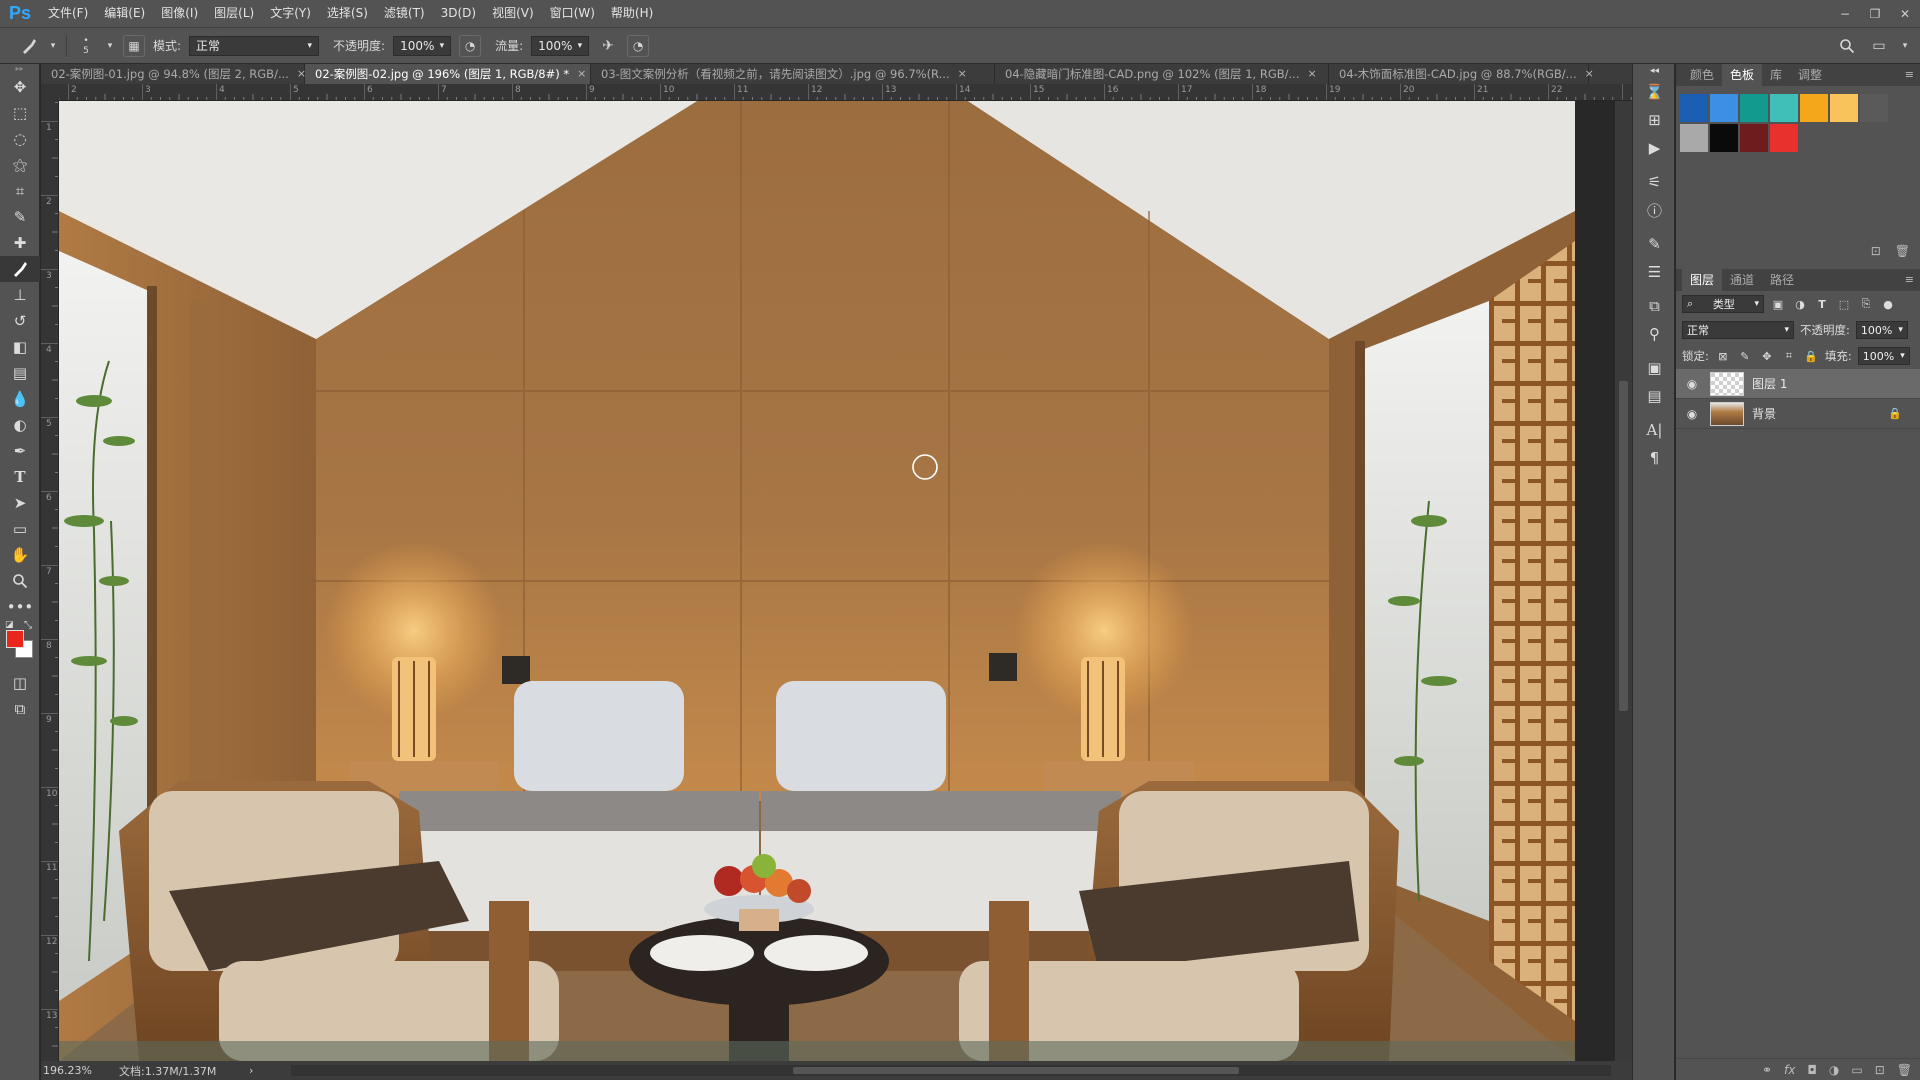 Image resolution: width=1920 pixels, height=1080 pixels. Describe the element at coordinates (1811, 356) in the screenshot. I see `lock-all-icon: 🔒` at that location.